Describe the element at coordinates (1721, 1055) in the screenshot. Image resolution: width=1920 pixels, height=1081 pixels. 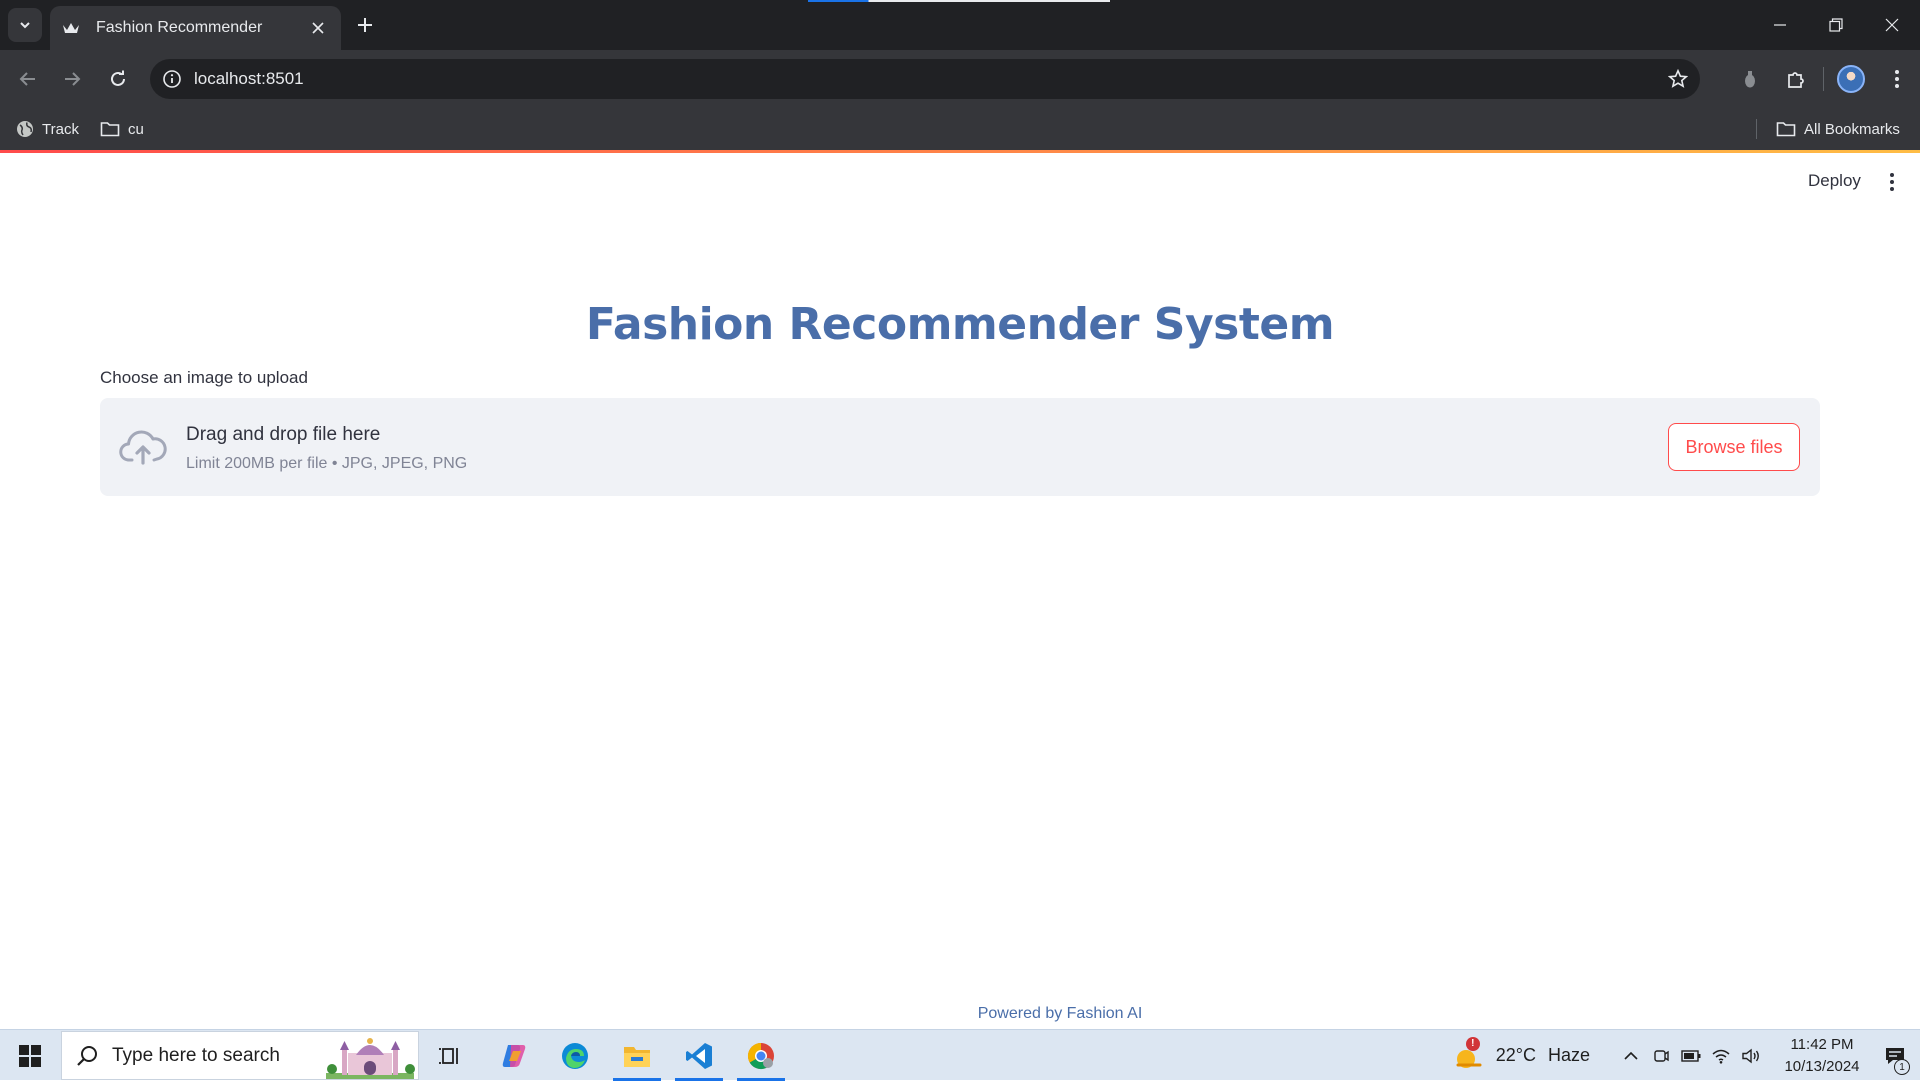
I see `wifi-icon` at that location.